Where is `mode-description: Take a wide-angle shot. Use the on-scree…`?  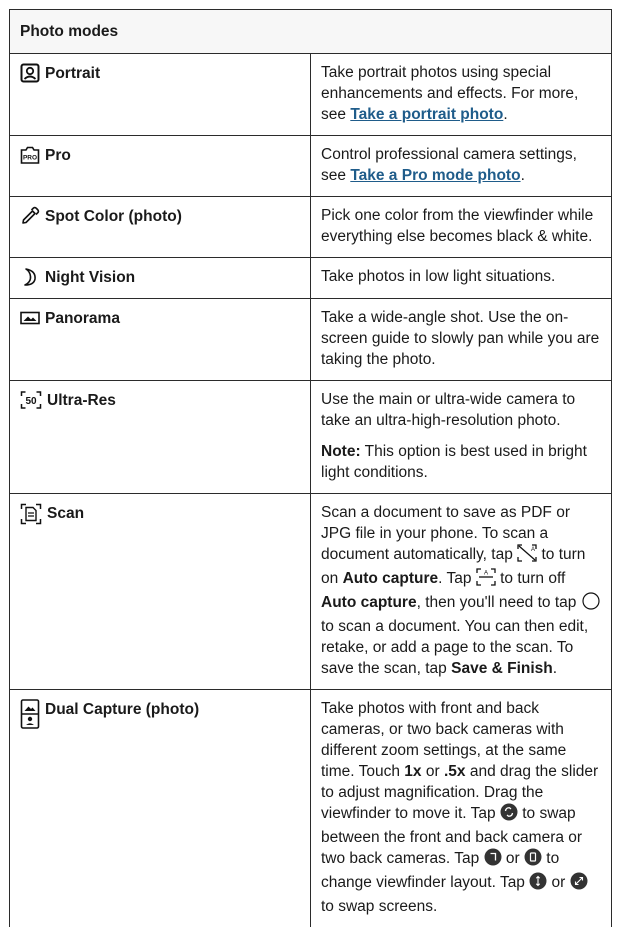 mode-description: Take a wide-angle shot. Use the on-scree… is located at coordinates (461, 339).